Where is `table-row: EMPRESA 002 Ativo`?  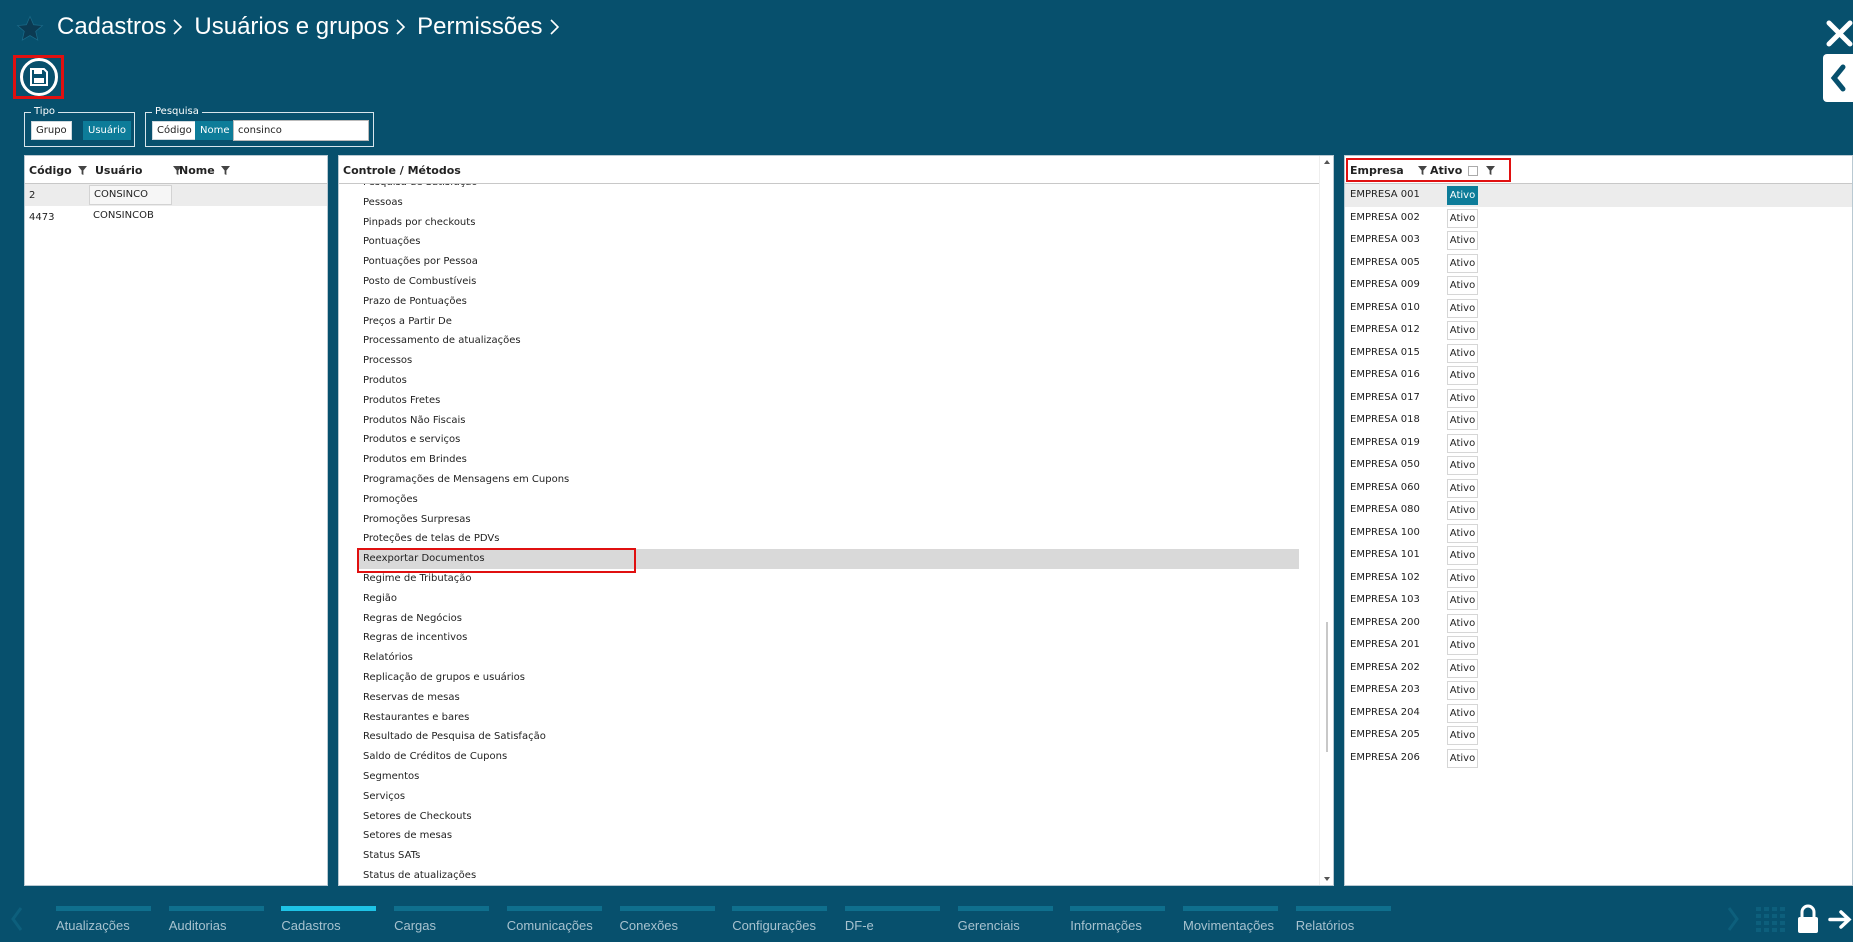 table-row: EMPRESA 002 Ativo is located at coordinates (1598, 218).